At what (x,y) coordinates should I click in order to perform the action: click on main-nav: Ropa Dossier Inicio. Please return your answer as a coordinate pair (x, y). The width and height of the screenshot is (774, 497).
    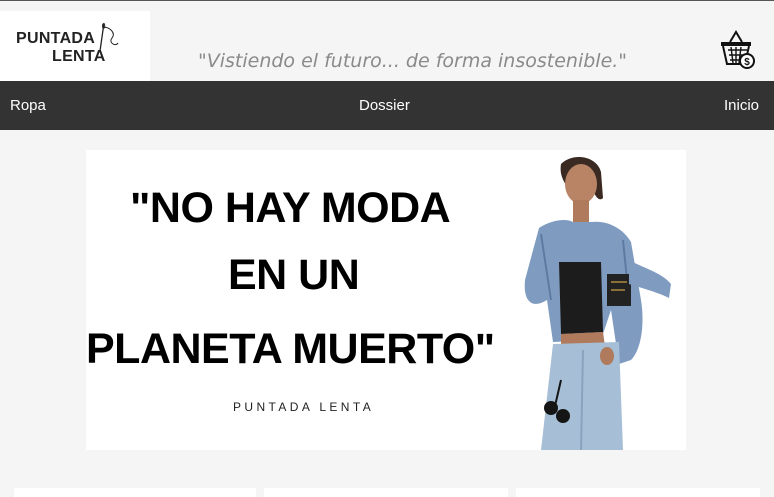
    Looking at the image, I should click on (387, 105).